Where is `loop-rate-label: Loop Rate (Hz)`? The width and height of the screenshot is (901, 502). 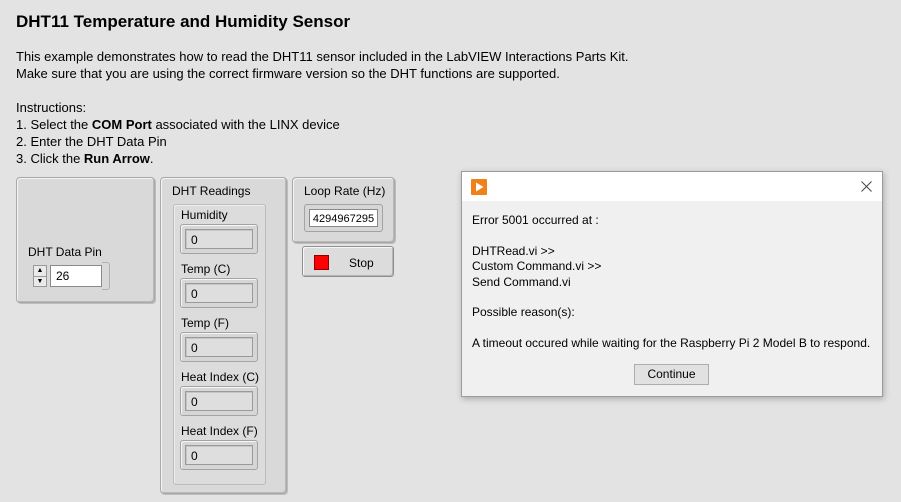 loop-rate-label: Loop Rate (Hz) is located at coordinates (345, 191).